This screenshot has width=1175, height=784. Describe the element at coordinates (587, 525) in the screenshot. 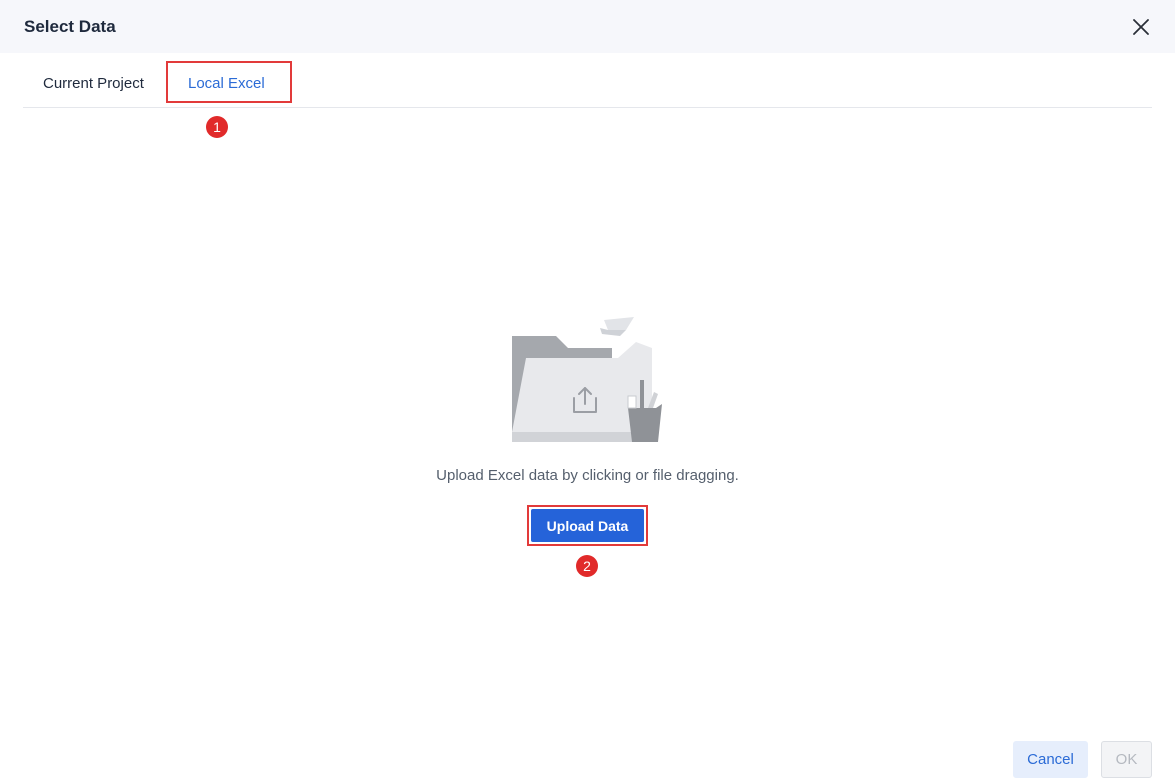

I see `upload-data-button: Upload Data` at that location.